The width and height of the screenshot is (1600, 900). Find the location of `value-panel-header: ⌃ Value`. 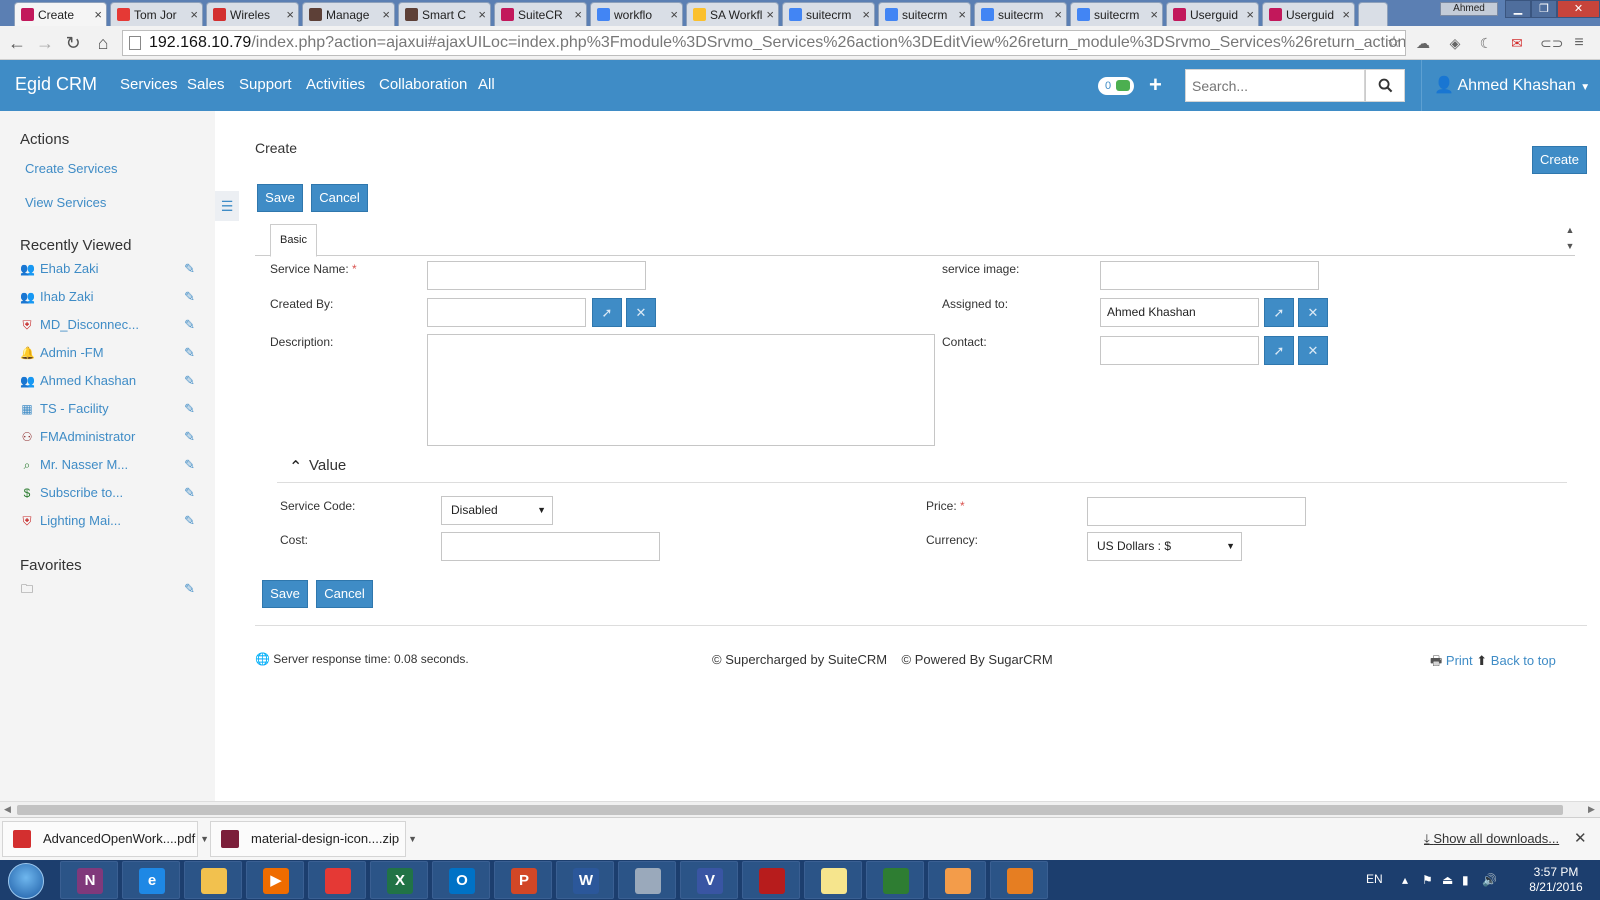

value-panel-header: ⌃ Value is located at coordinates (922, 469).